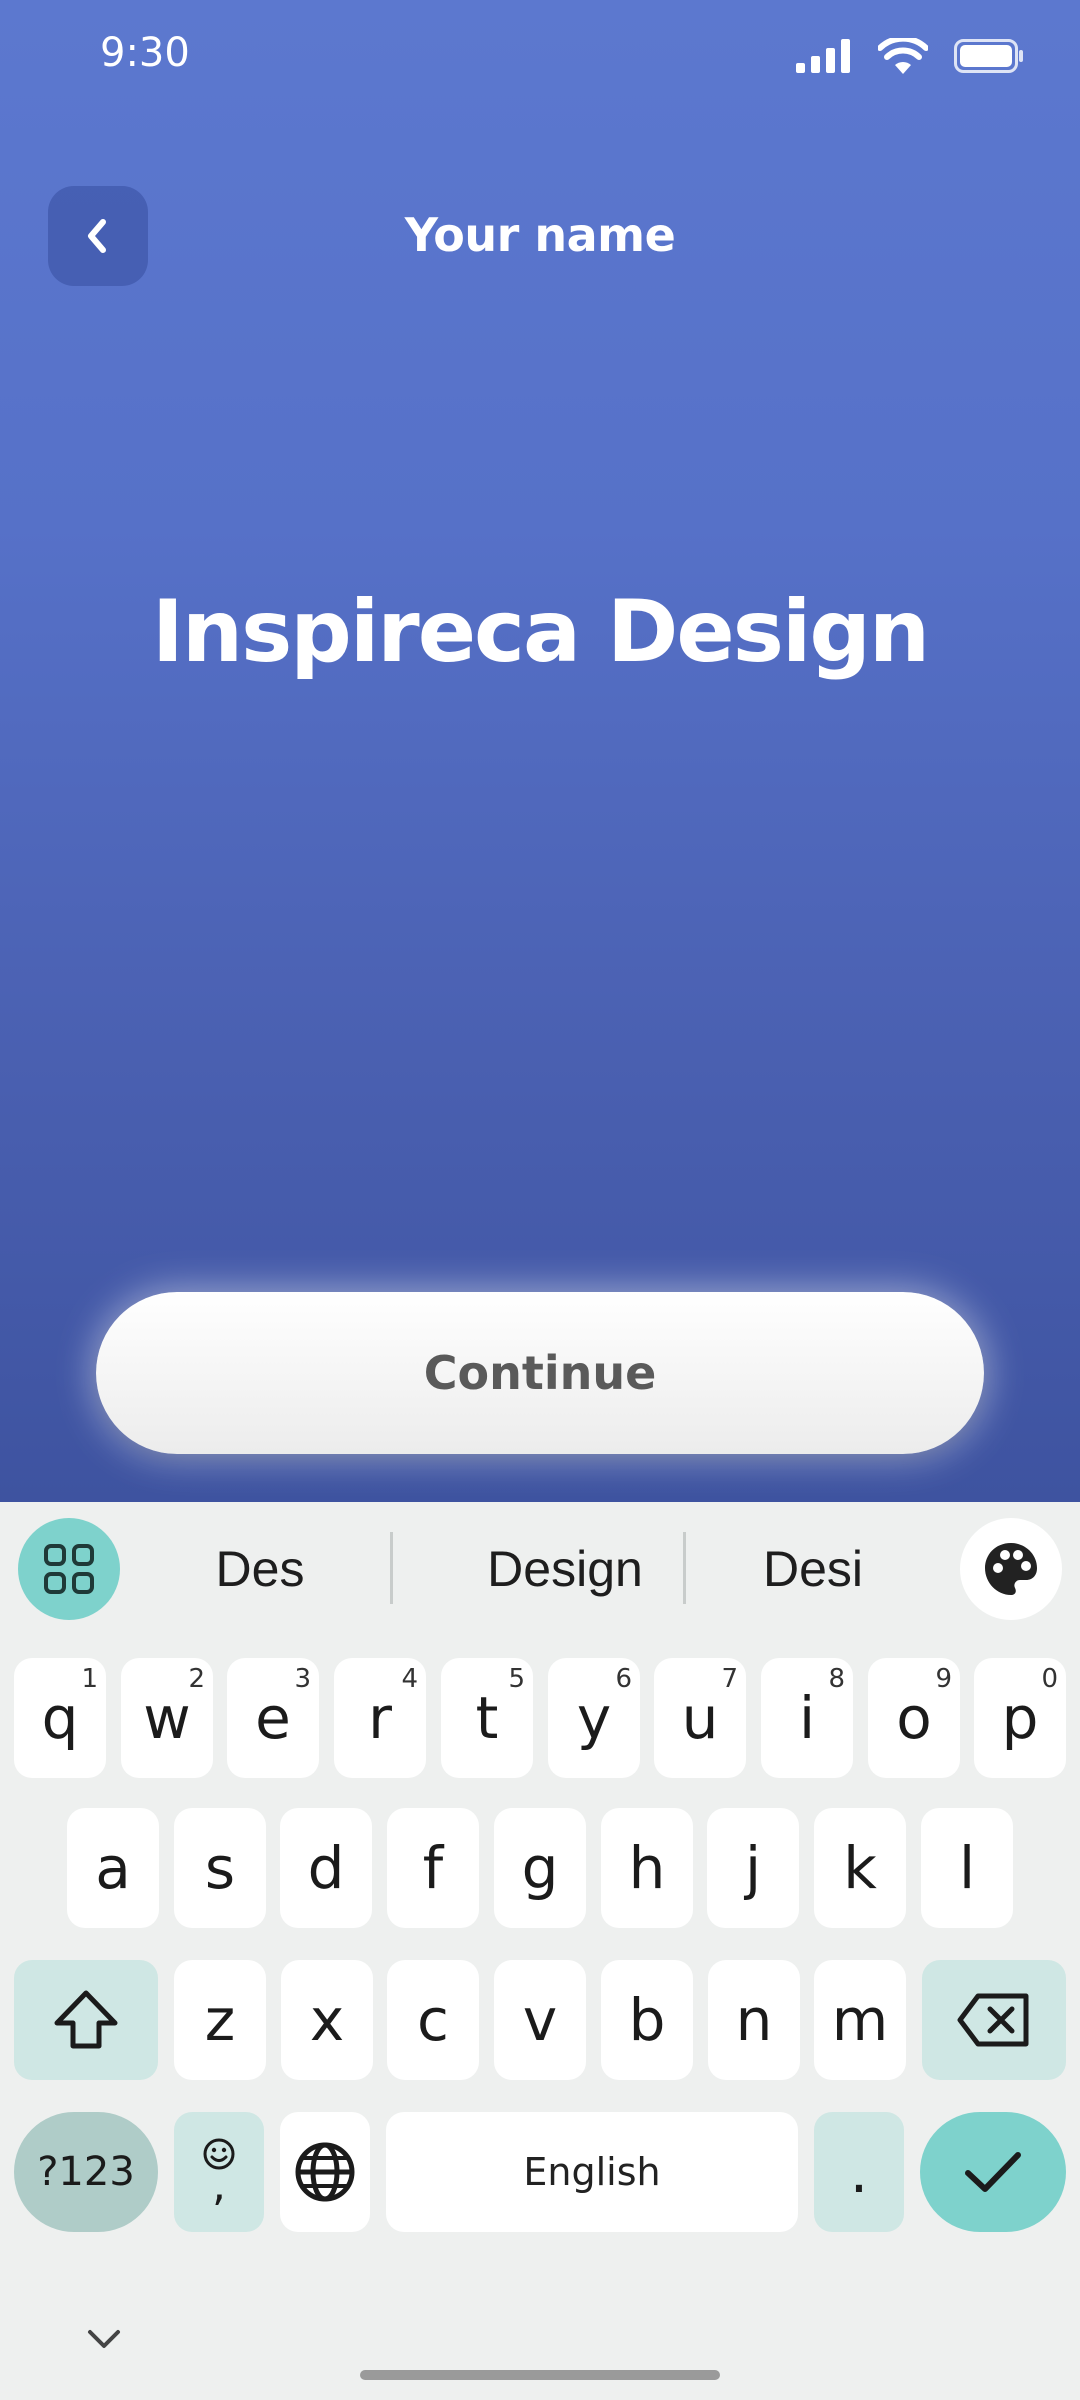  Describe the element at coordinates (753, 1868) in the screenshot. I see `key-j: j` at that location.